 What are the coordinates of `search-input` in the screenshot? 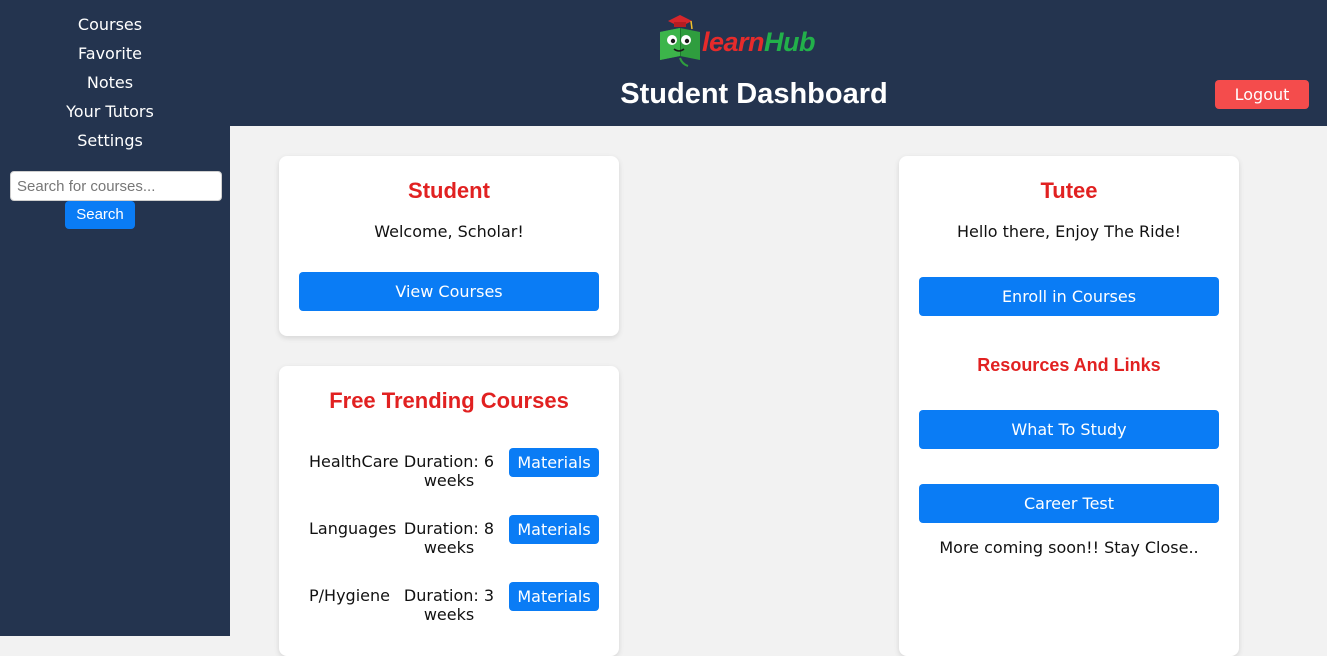 It's located at (116, 186).